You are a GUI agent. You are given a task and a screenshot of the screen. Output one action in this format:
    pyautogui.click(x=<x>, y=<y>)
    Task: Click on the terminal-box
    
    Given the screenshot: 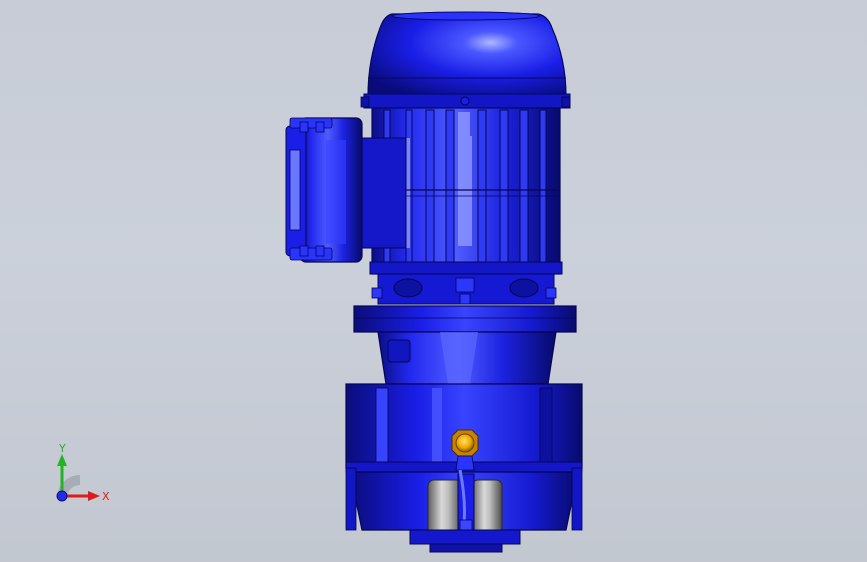 What is the action you would take?
    pyautogui.click(x=346, y=190)
    